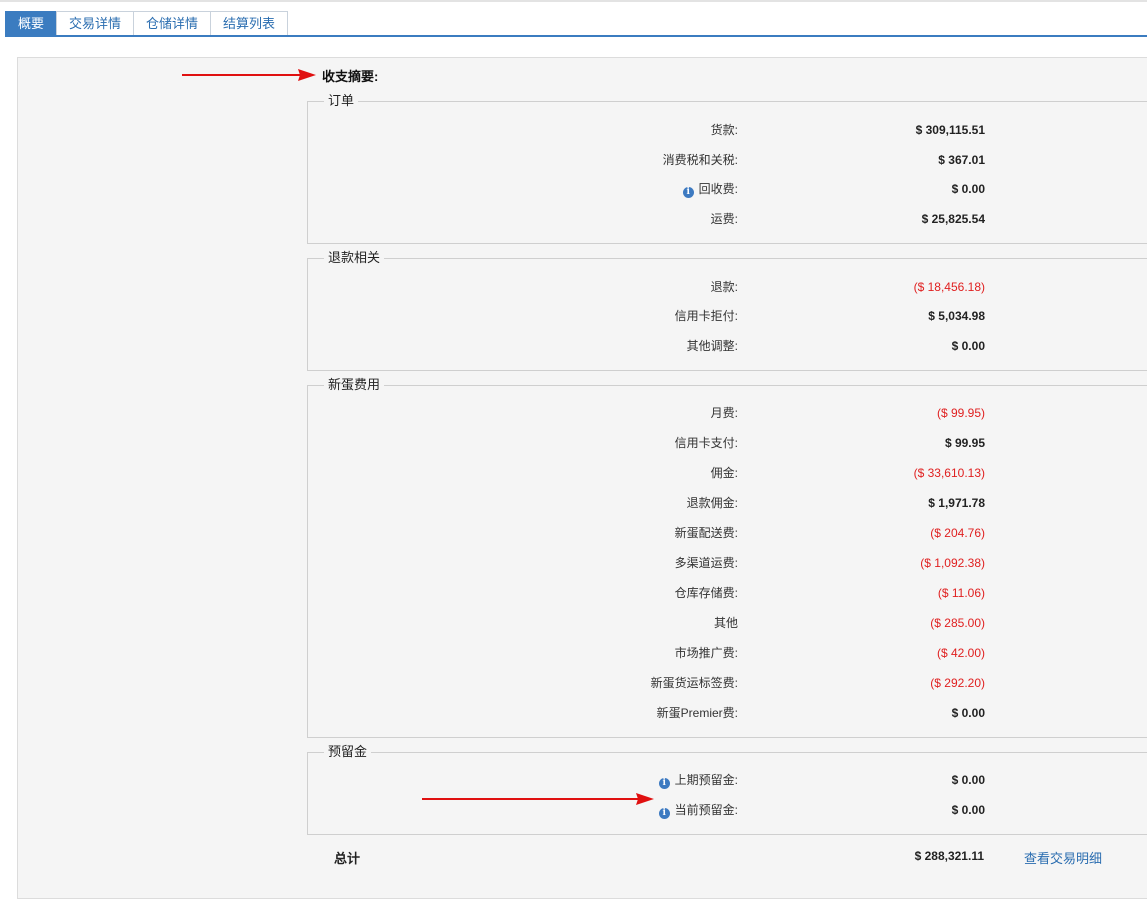 This screenshot has width=1147, height=899. I want to click on row-refund-commission: 退款佣金: $ 1,971.78, so click(658, 503).